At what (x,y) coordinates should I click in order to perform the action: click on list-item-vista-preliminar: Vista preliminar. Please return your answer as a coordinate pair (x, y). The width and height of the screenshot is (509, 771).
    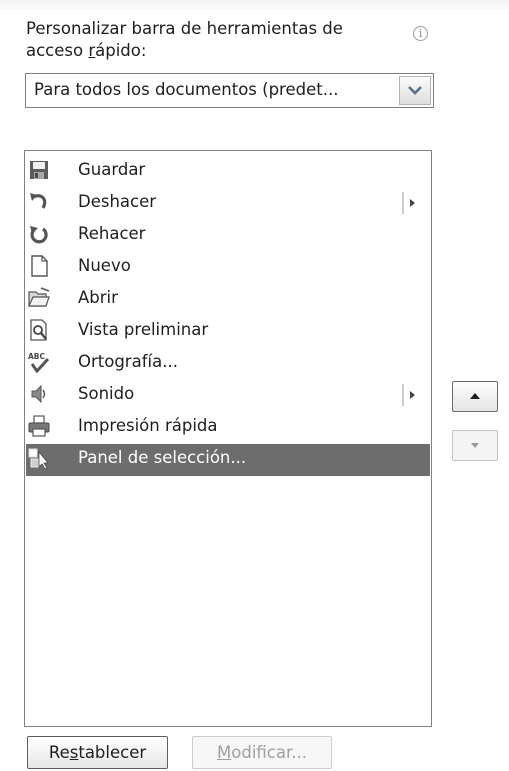
    Looking at the image, I should click on (228, 332).